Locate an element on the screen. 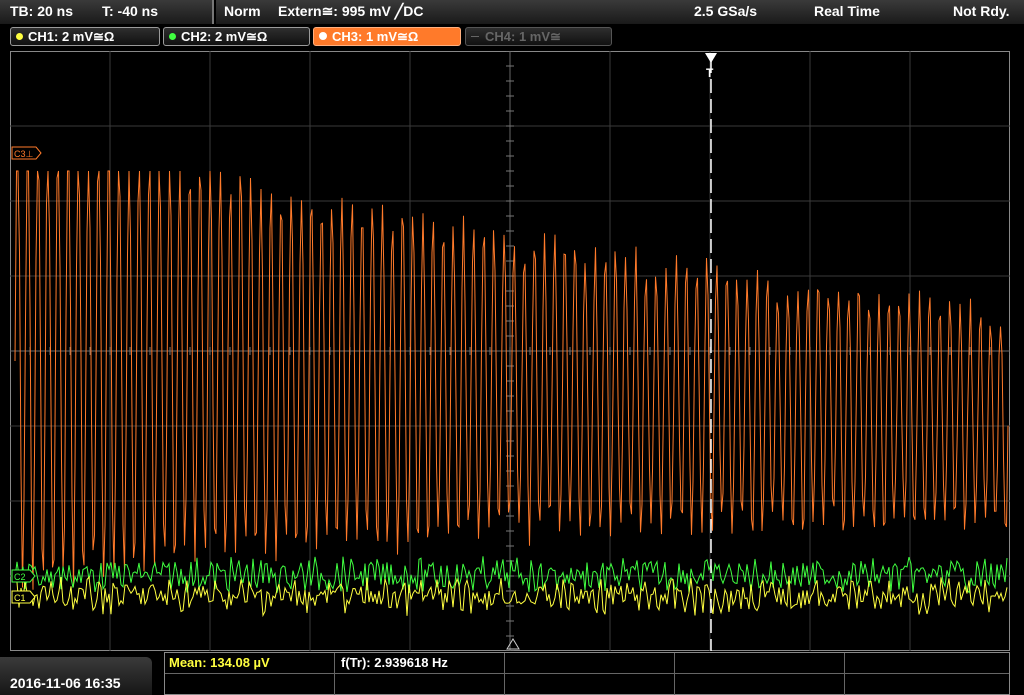 The image size is (1024, 695). ch3-marker-label: C3⊥ is located at coordinates (24, 154).